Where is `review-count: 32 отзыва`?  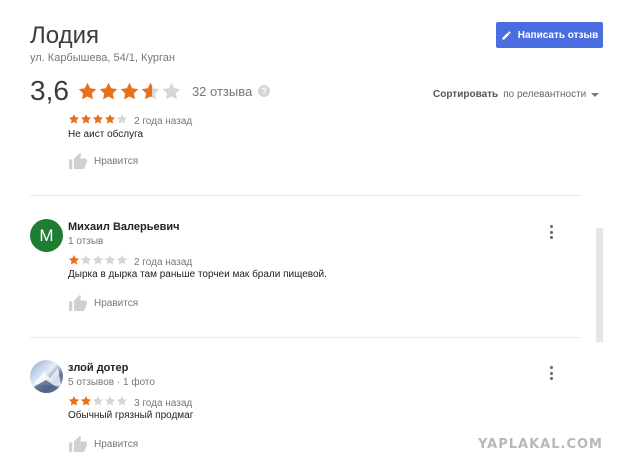 review-count: 32 отзыва is located at coordinates (222, 91).